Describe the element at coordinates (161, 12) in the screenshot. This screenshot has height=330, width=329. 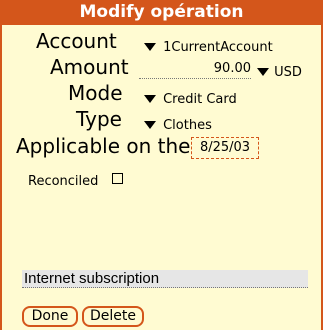
I see `form-title: Modify opération` at that location.